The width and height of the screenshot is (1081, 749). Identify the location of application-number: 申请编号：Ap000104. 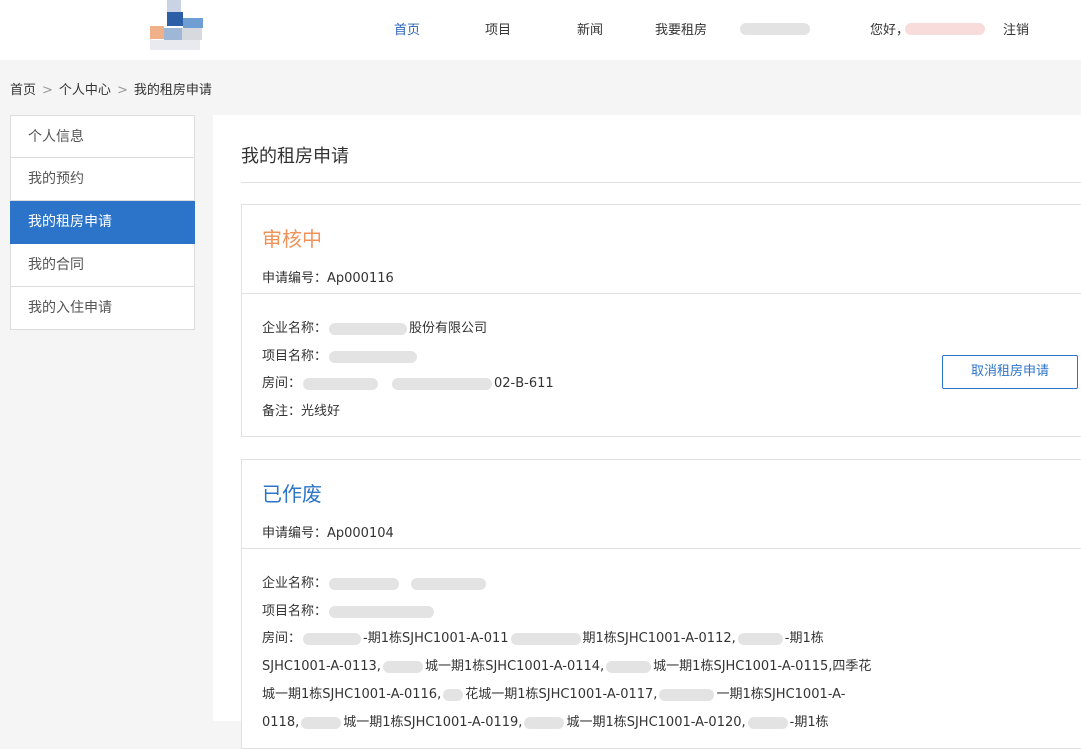
(328, 533).